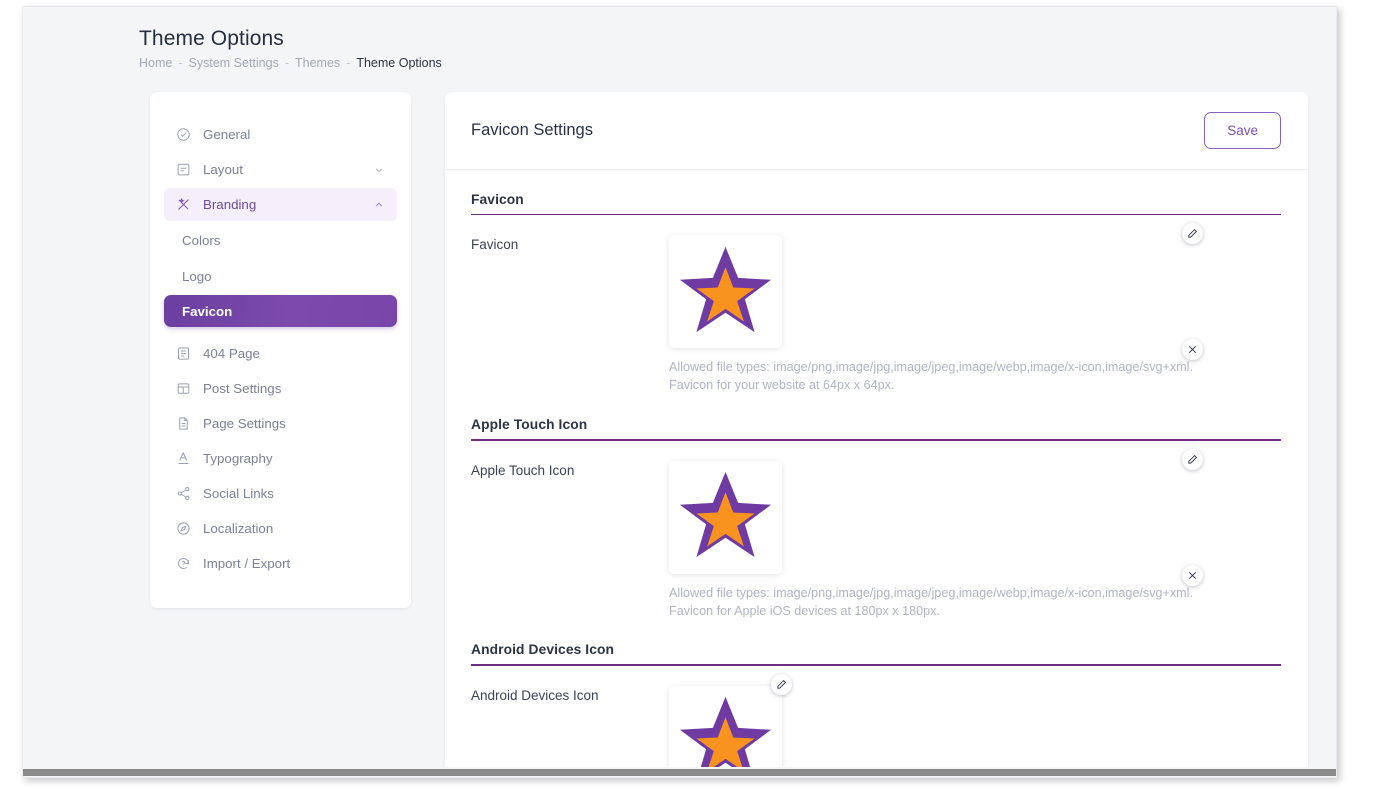  Describe the element at coordinates (280, 353) in the screenshot. I see `sidebar-item-404-page: 404 Page` at that location.